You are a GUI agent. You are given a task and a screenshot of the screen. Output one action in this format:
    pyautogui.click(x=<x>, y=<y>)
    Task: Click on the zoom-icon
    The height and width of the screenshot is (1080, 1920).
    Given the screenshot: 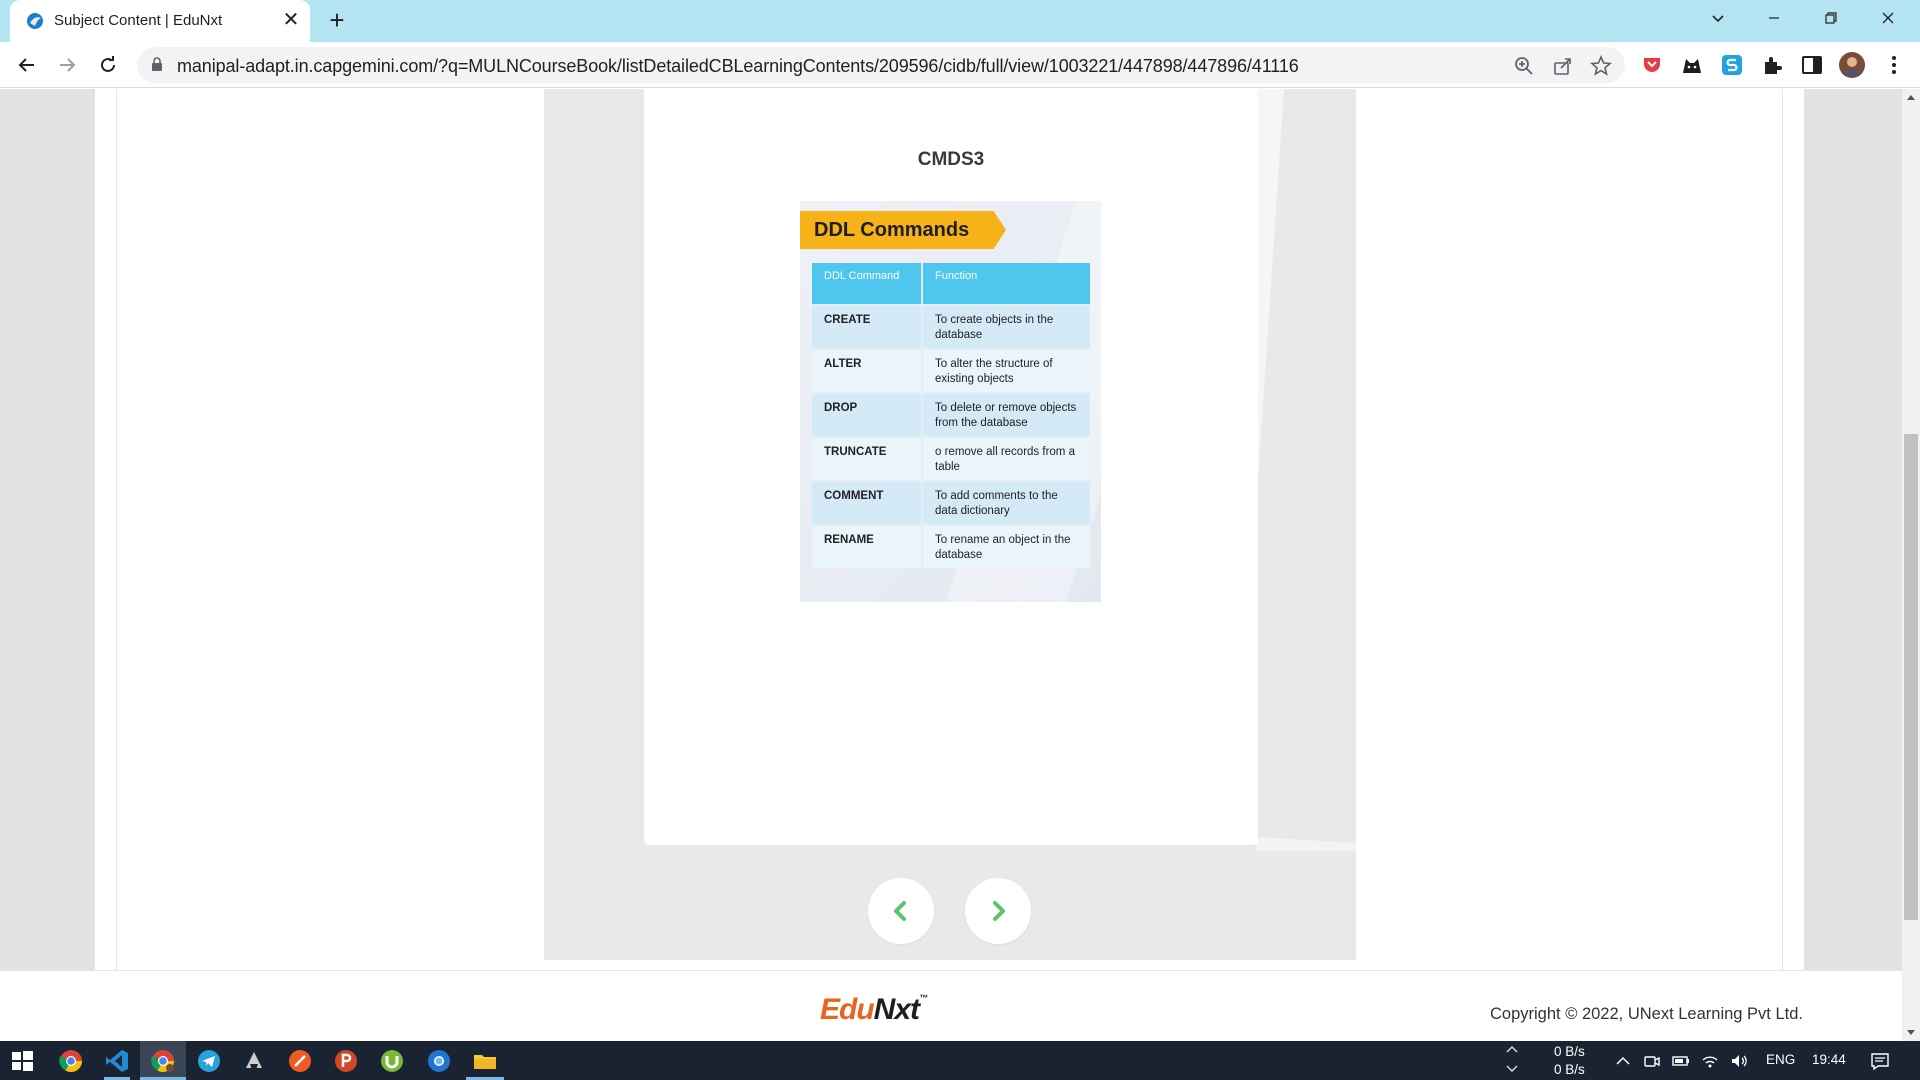 What is the action you would take?
    pyautogui.click(x=1524, y=66)
    